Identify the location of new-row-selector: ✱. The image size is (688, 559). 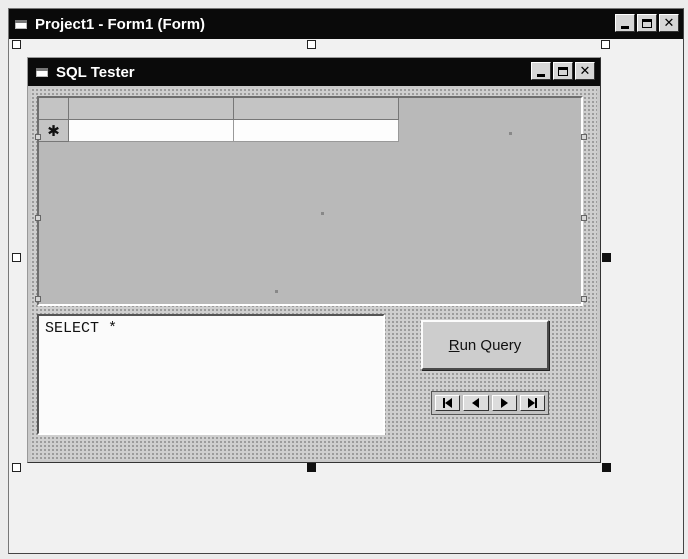
(54, 131).